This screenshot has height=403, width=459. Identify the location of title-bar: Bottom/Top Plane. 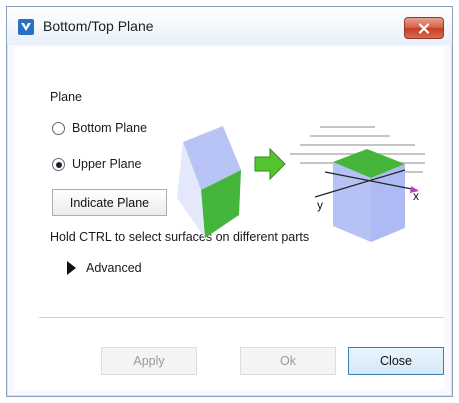
(229, 26).